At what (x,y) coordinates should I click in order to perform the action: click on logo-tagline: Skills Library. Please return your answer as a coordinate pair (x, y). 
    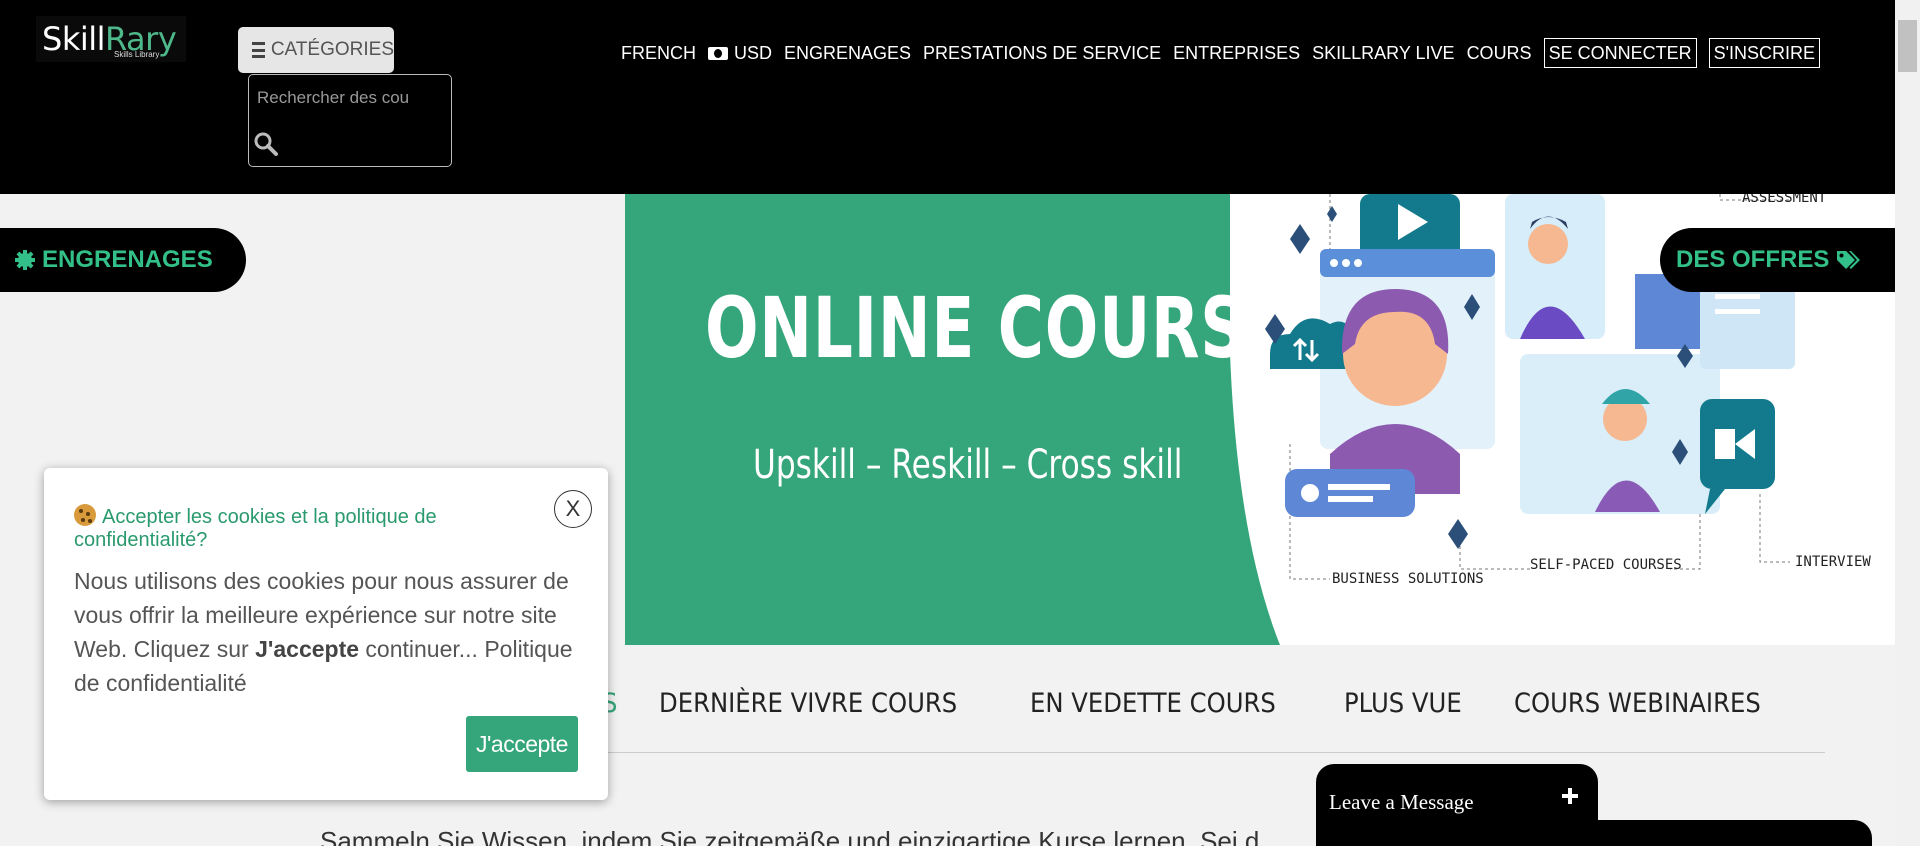
    Looking at the image, I should click on (137, 54).